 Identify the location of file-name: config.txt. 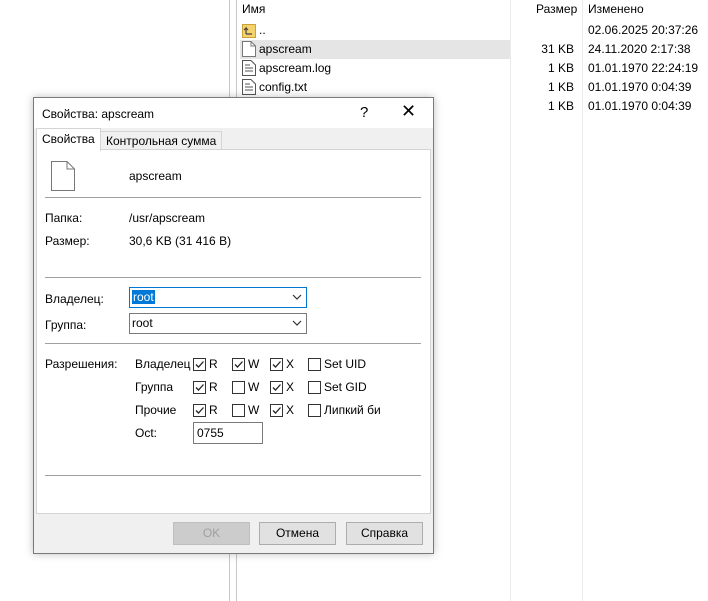
(283, 87).